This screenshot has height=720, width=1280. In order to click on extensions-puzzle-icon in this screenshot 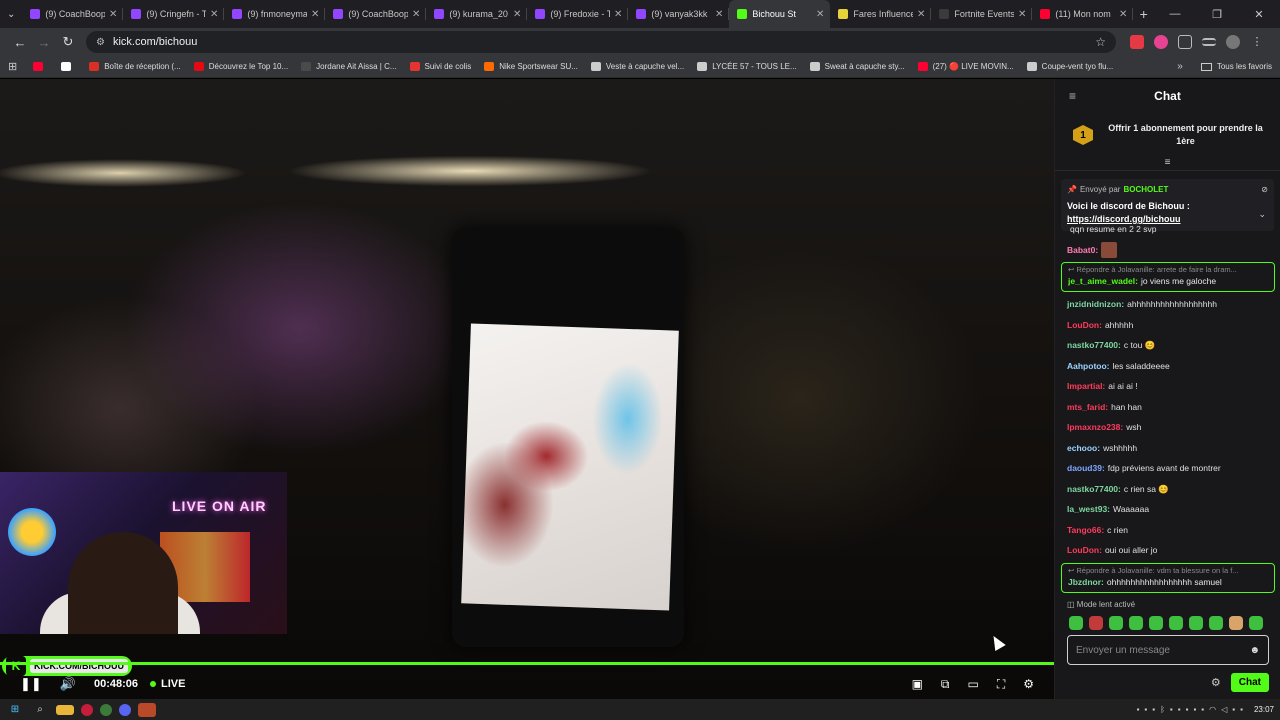, I will do `click(1185, 42)`.